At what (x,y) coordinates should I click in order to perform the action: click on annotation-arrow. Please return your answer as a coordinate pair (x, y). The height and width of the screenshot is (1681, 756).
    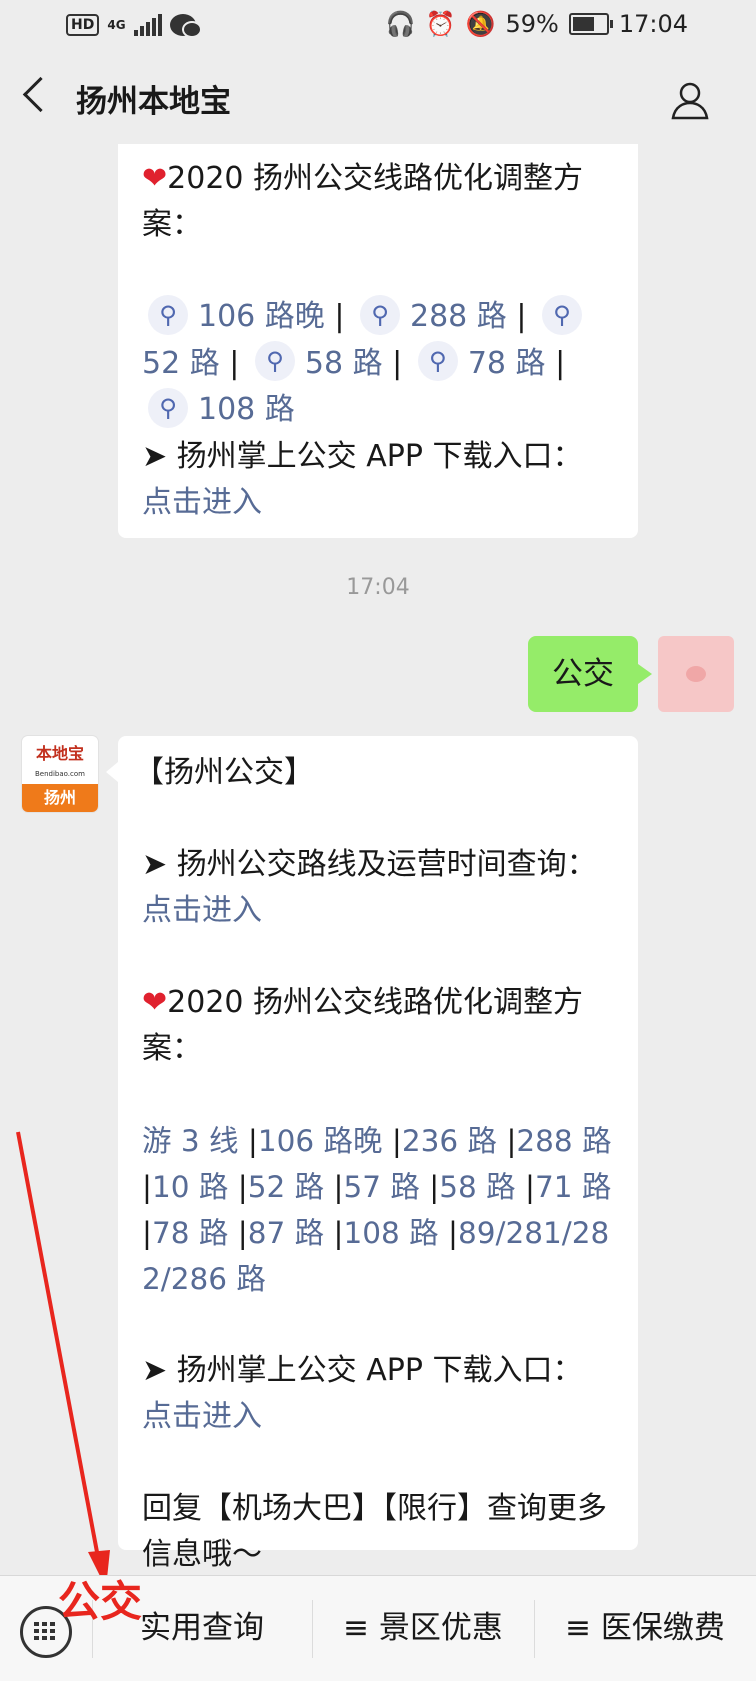
    Looking at the image, I should click on (63, 1359).